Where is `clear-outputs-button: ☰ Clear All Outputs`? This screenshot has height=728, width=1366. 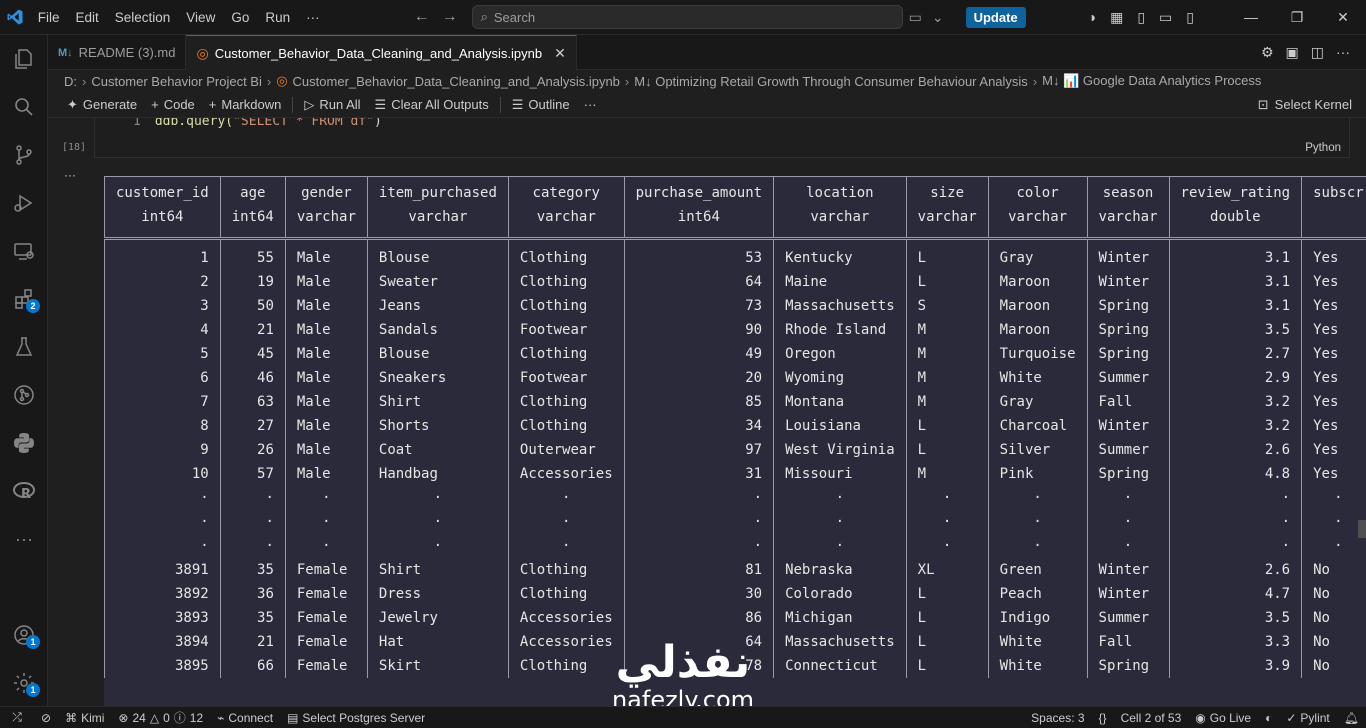
clear-outputs-button: ☰ Clear All Outputs is located at coordinates (432, 105).